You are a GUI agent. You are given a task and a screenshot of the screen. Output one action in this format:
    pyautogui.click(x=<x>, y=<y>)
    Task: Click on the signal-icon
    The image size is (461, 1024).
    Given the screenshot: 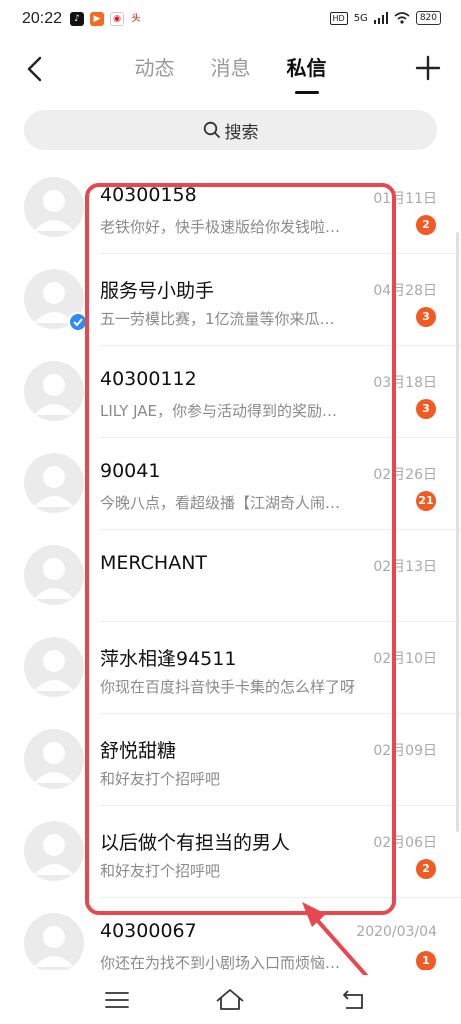 What is the action you would take?
    pyautogui.click(x=380, y=18)
    